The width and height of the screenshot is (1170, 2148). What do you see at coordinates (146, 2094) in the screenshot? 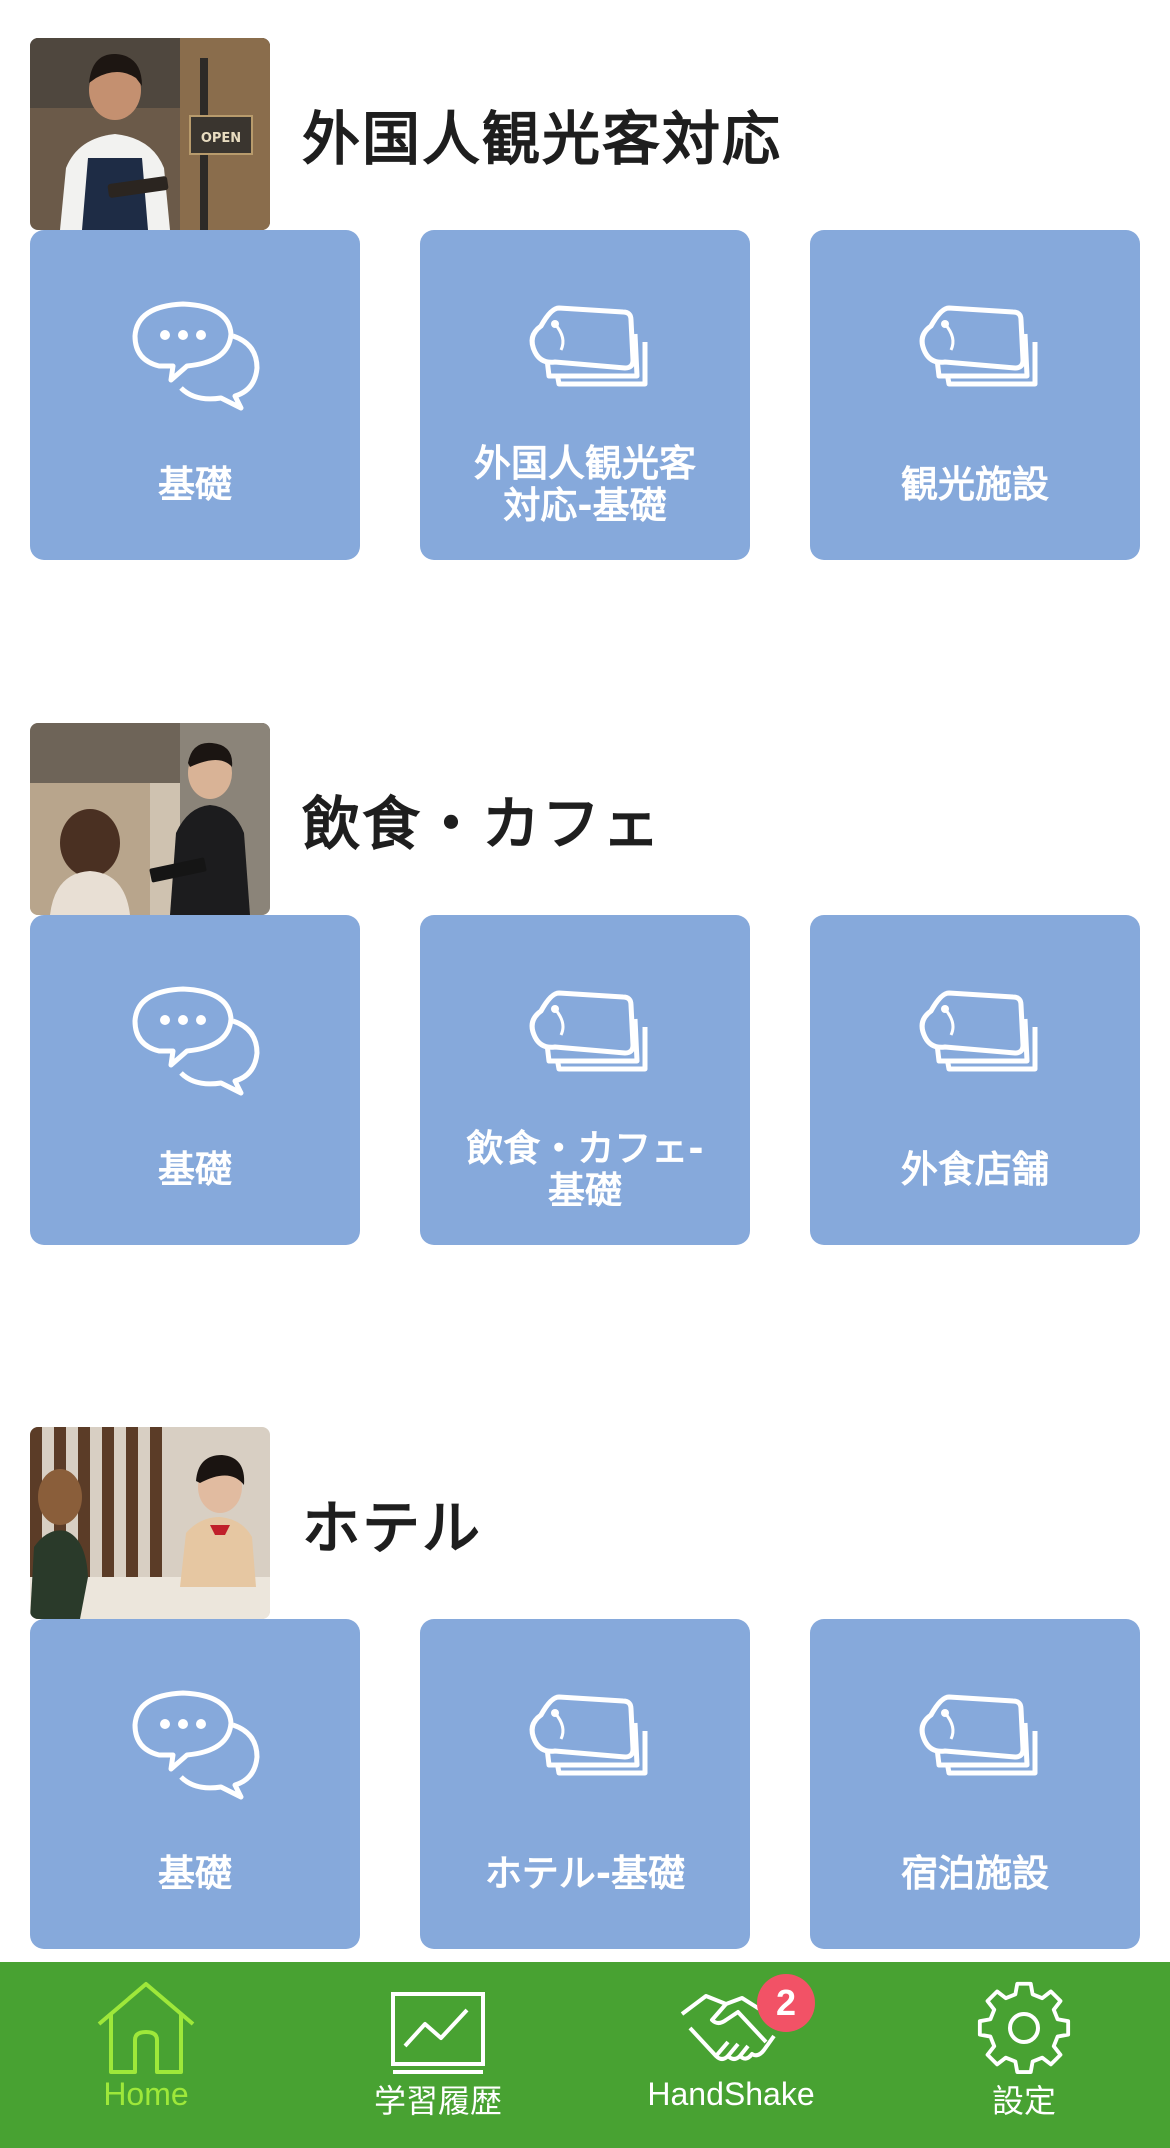
I see `tab-label: Home` at bounding box center [146, 2094].